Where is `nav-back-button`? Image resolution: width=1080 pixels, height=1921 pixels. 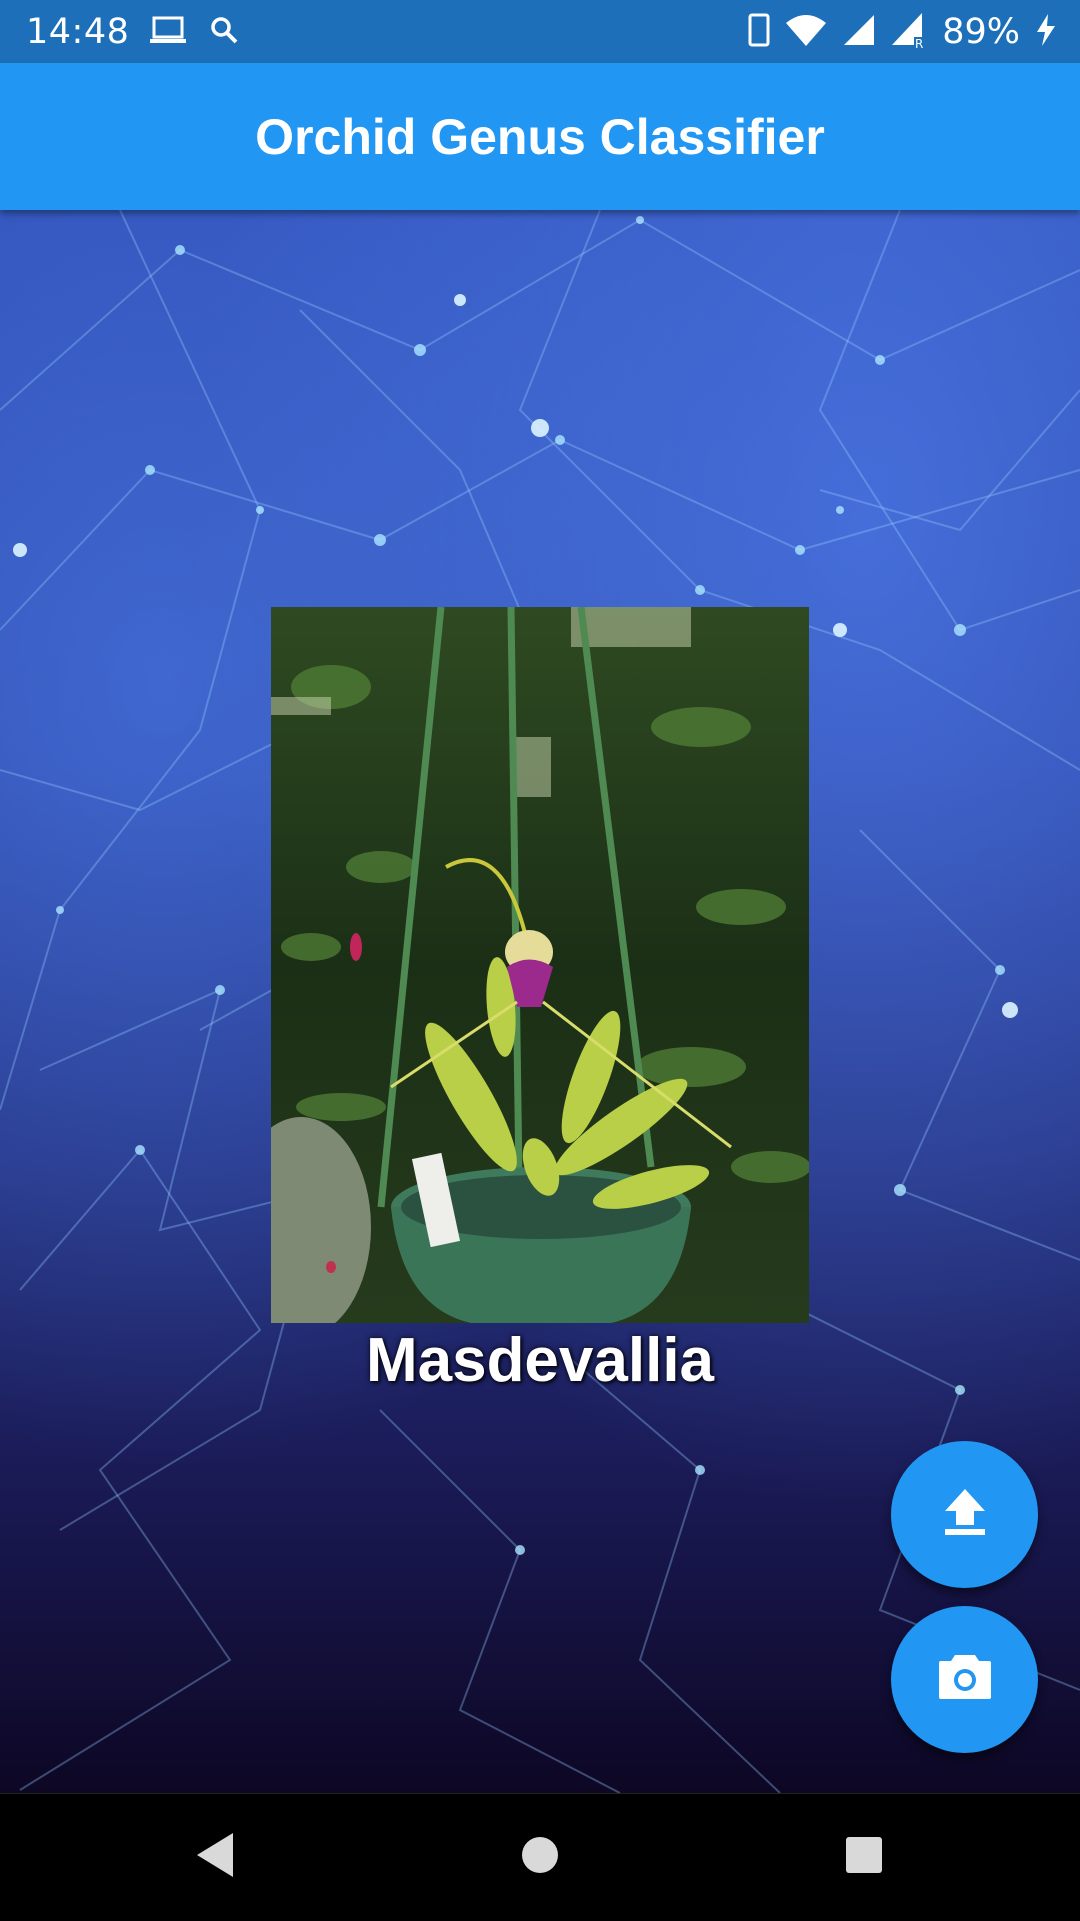 nav-back-button is located at coordinates (215, 1857).